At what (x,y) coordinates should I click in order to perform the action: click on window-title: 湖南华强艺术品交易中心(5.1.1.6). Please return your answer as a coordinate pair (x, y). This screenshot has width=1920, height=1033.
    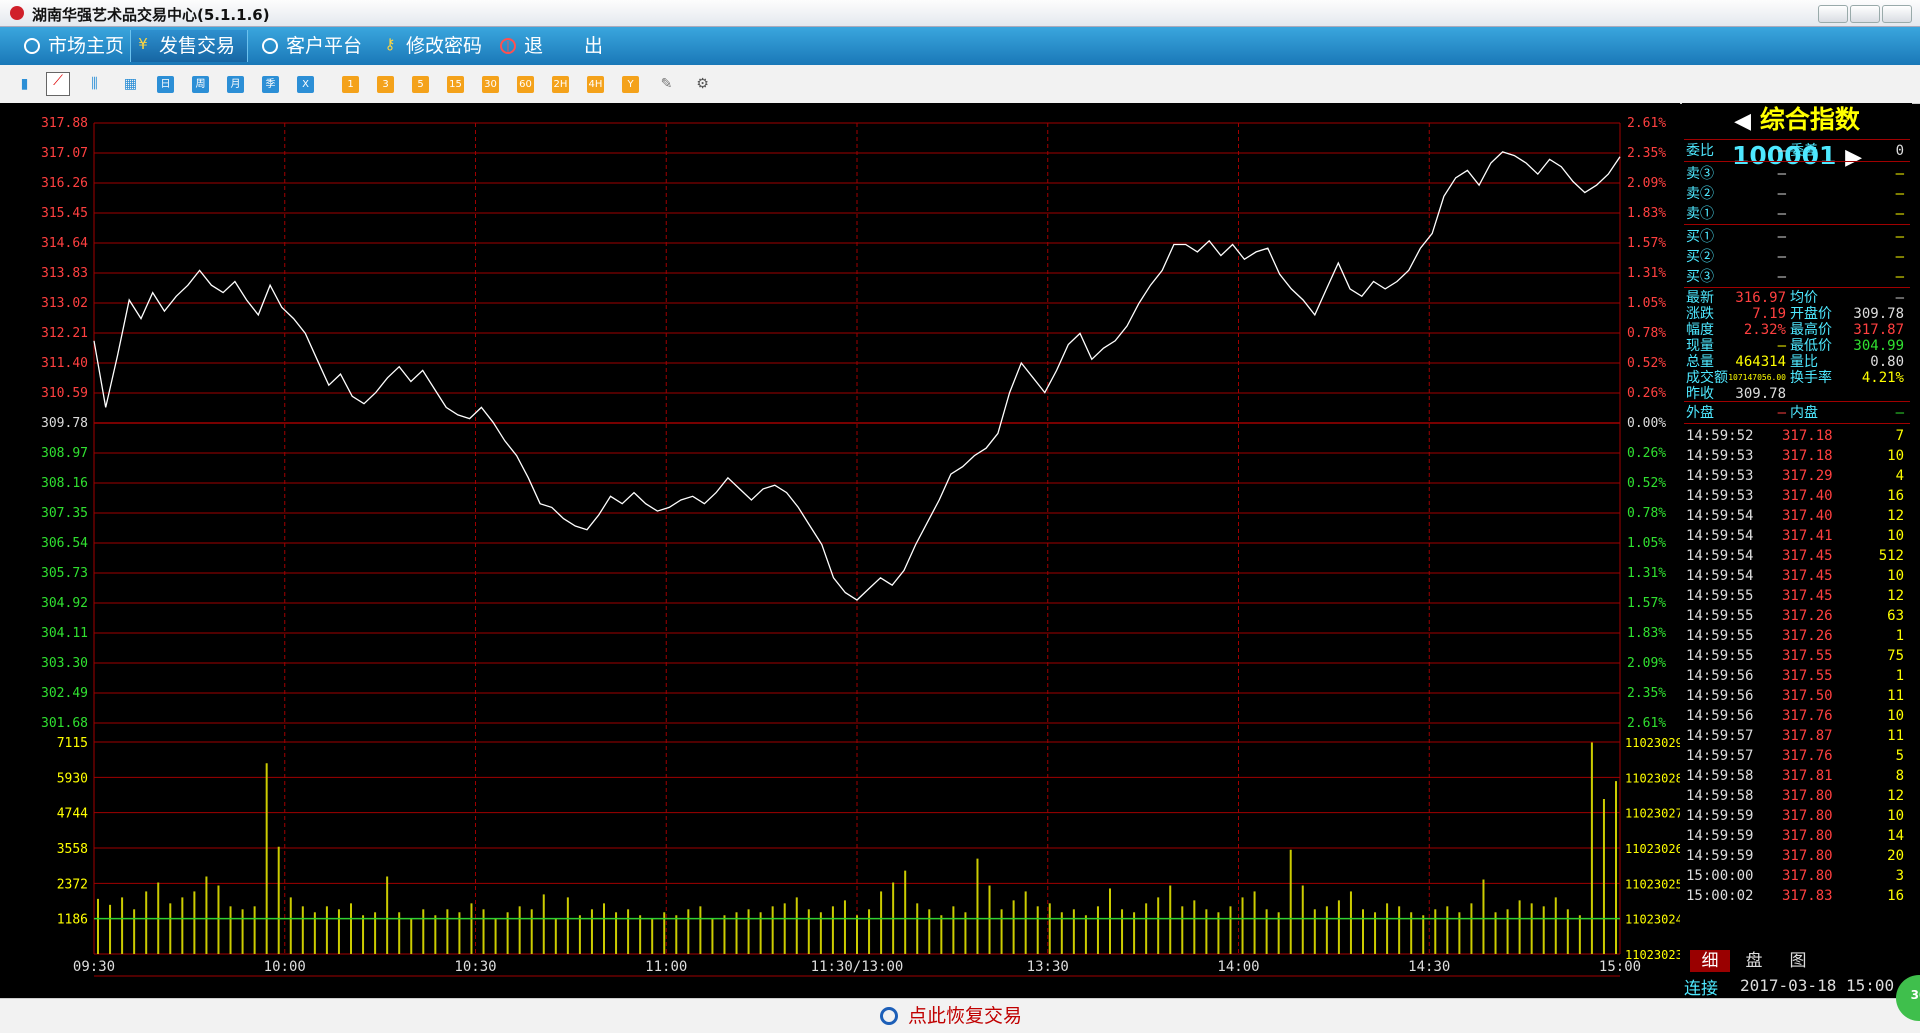
    Looking at the image, I should click on (151, 15).